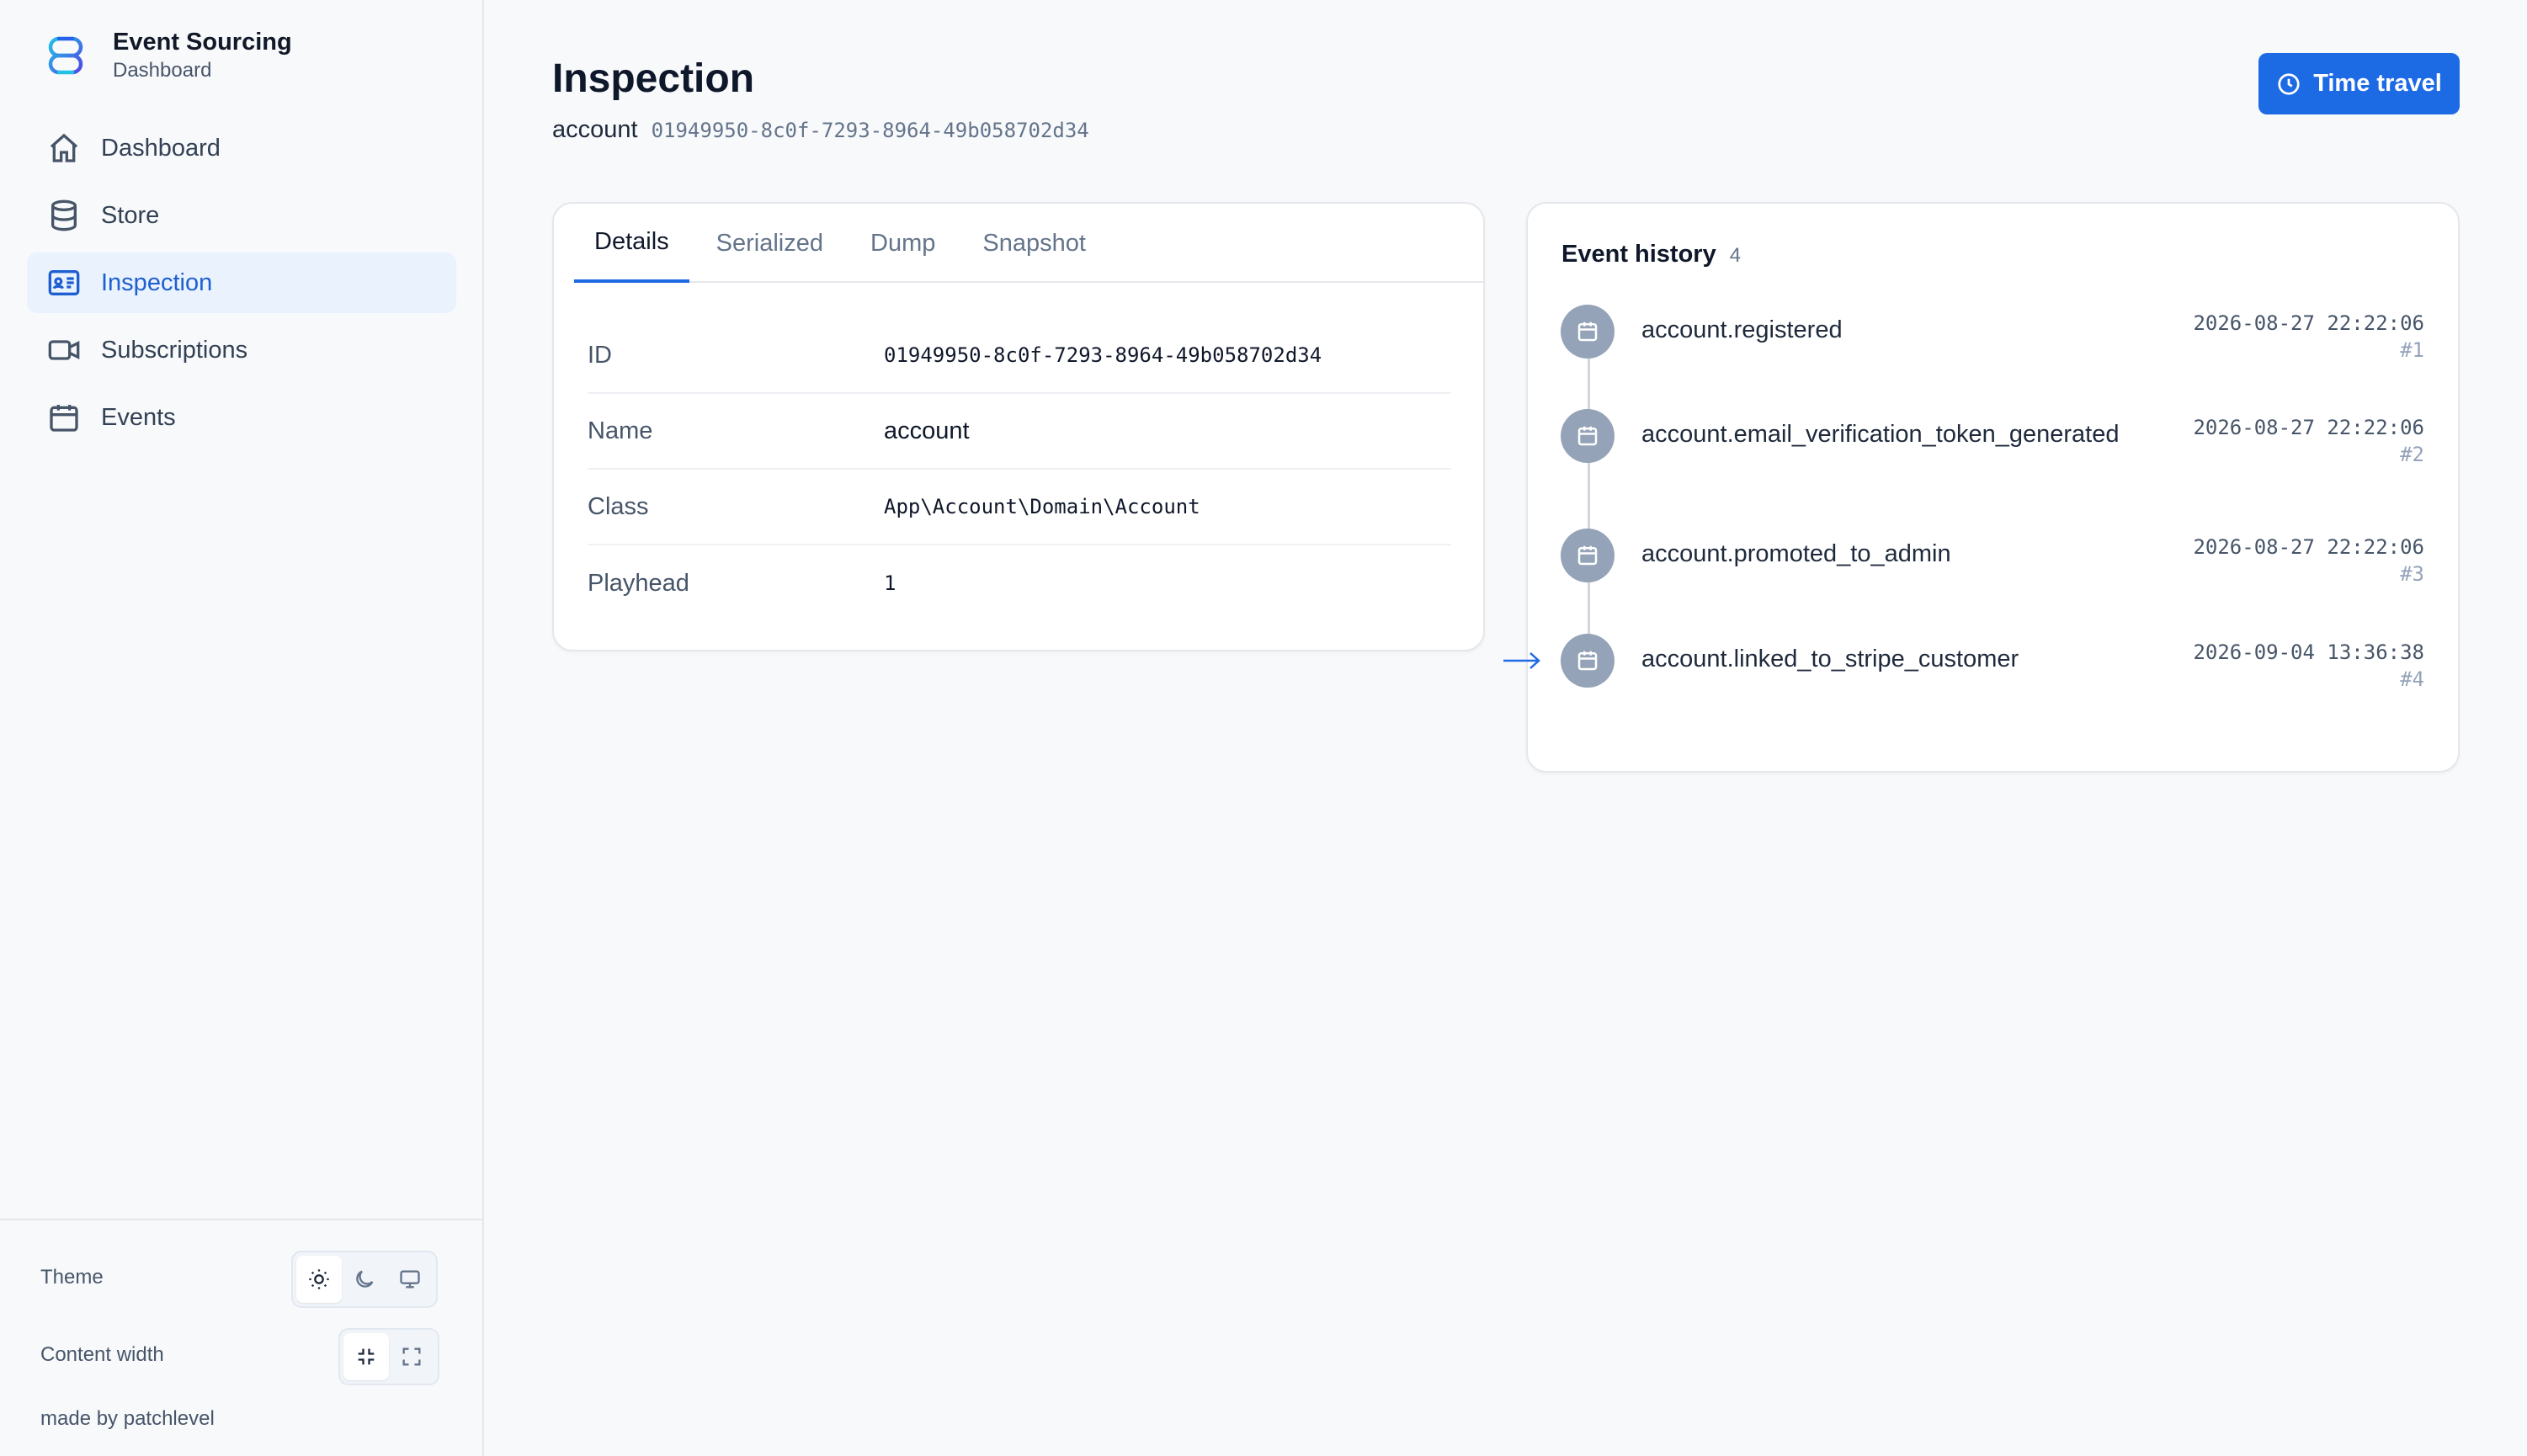 This screenshot has height=1456, width=2527. Describe the element at coordinates (770, 244) in the screenshot. I see `tab-serialized: Serialized` at that location.